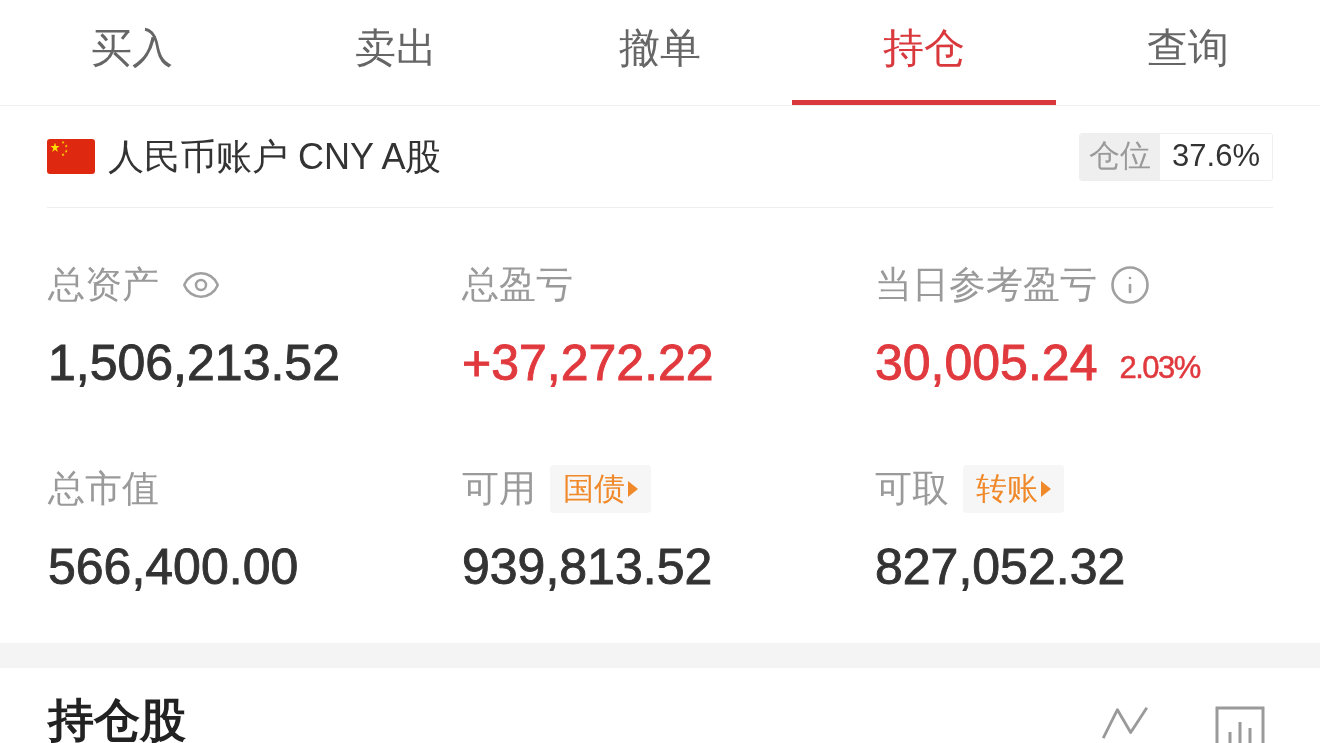 The image size is (1320, 743). What do you see at coordinates (588, 363) in the screenshot?
I see `stat-value: +37,272.22` at bounding box center [588, 363].